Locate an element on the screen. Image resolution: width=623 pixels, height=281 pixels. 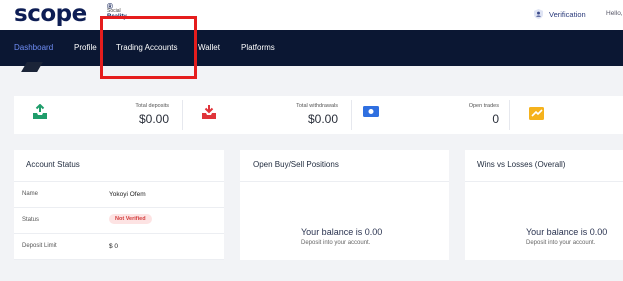
stat-open-trades: Open trades 0 is located at coordinates (430, 115).